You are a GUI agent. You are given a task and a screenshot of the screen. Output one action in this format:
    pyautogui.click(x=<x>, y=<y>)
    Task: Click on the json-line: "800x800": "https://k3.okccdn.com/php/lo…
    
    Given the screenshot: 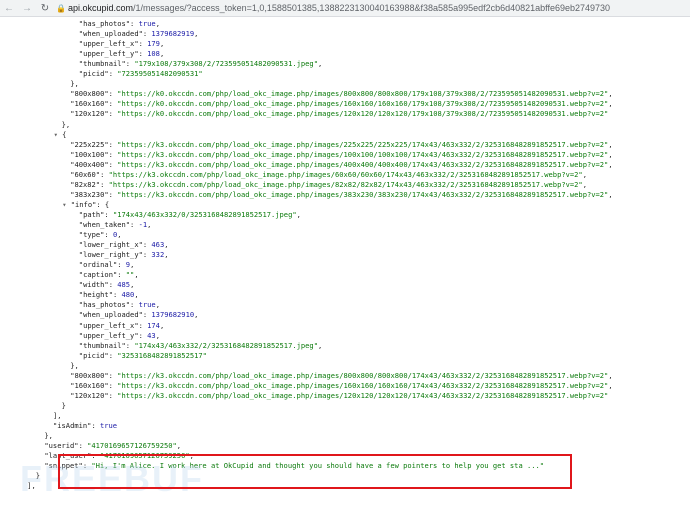 What is the action you would take?
    pyautogui.click(x=341, y=376)
    